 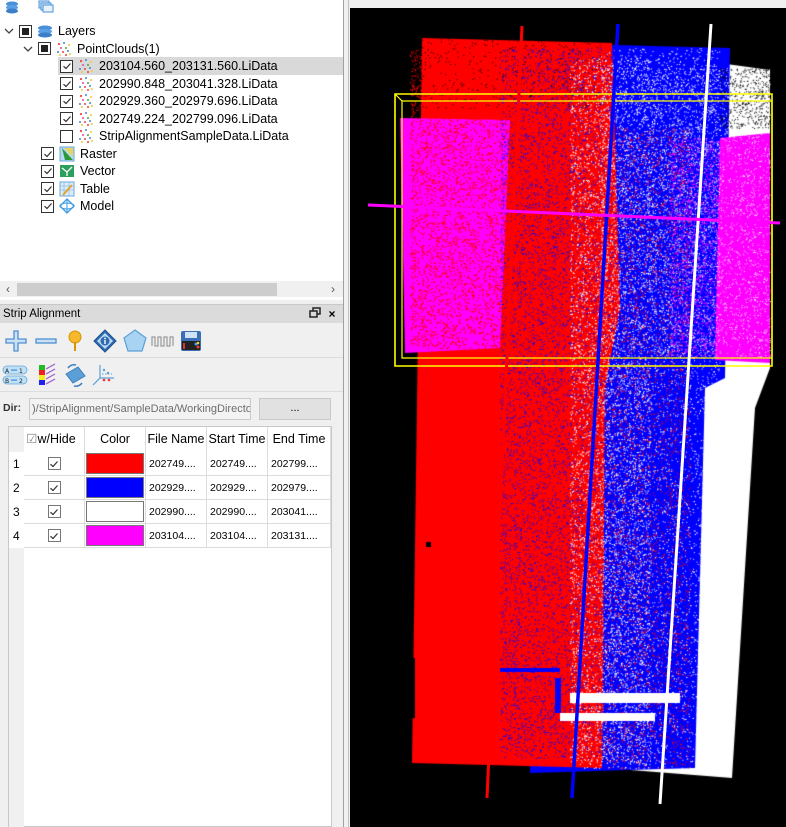 What do you see at coordinates (188, 118) in the screenshot?
I see `tree-item-label: 202749.224_202799.096.LiData` at bounding box center [188, 118].